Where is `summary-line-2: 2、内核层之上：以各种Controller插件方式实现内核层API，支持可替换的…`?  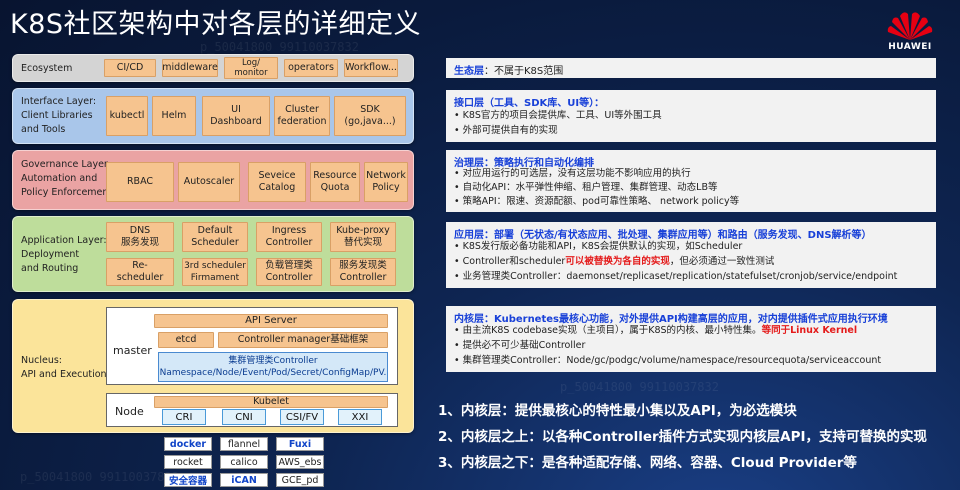
summary-line-2: 2、内核层之上：以各种Controller插件方式实现内核层API，支持可替换的… is located at coordinates (683, 437).